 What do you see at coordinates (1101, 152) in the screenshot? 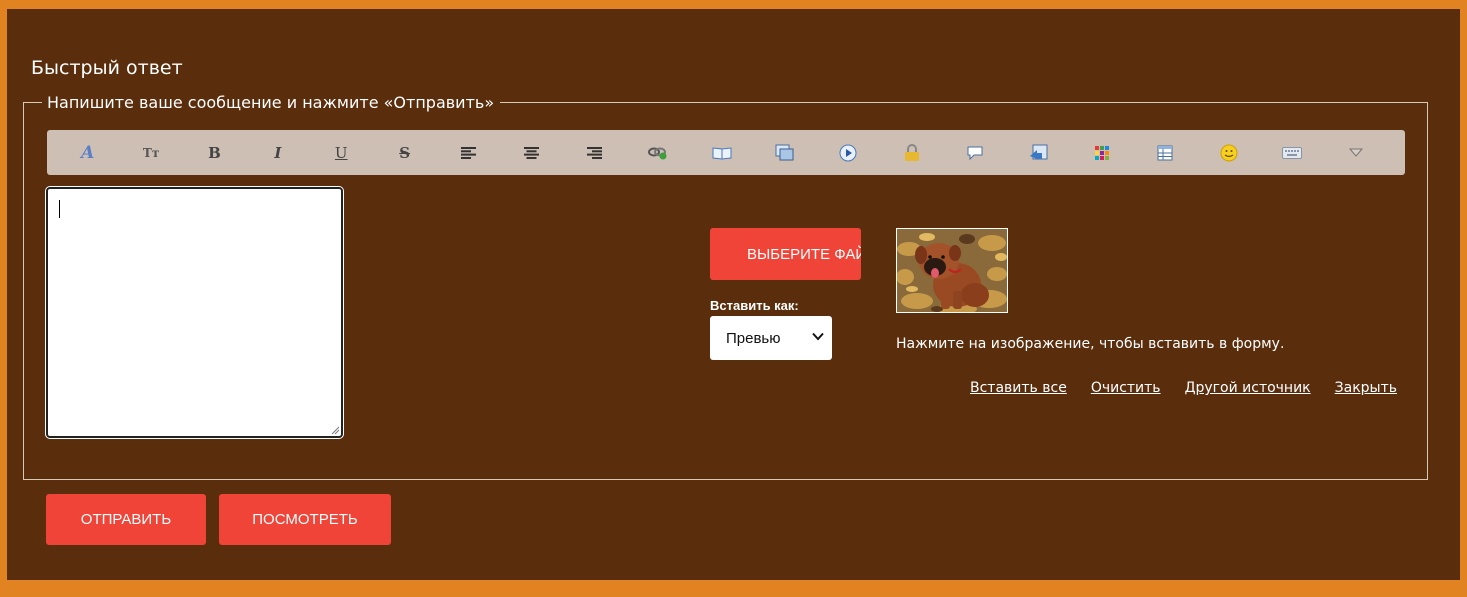
I see `color-icon` at bounding box center [1101, 152].